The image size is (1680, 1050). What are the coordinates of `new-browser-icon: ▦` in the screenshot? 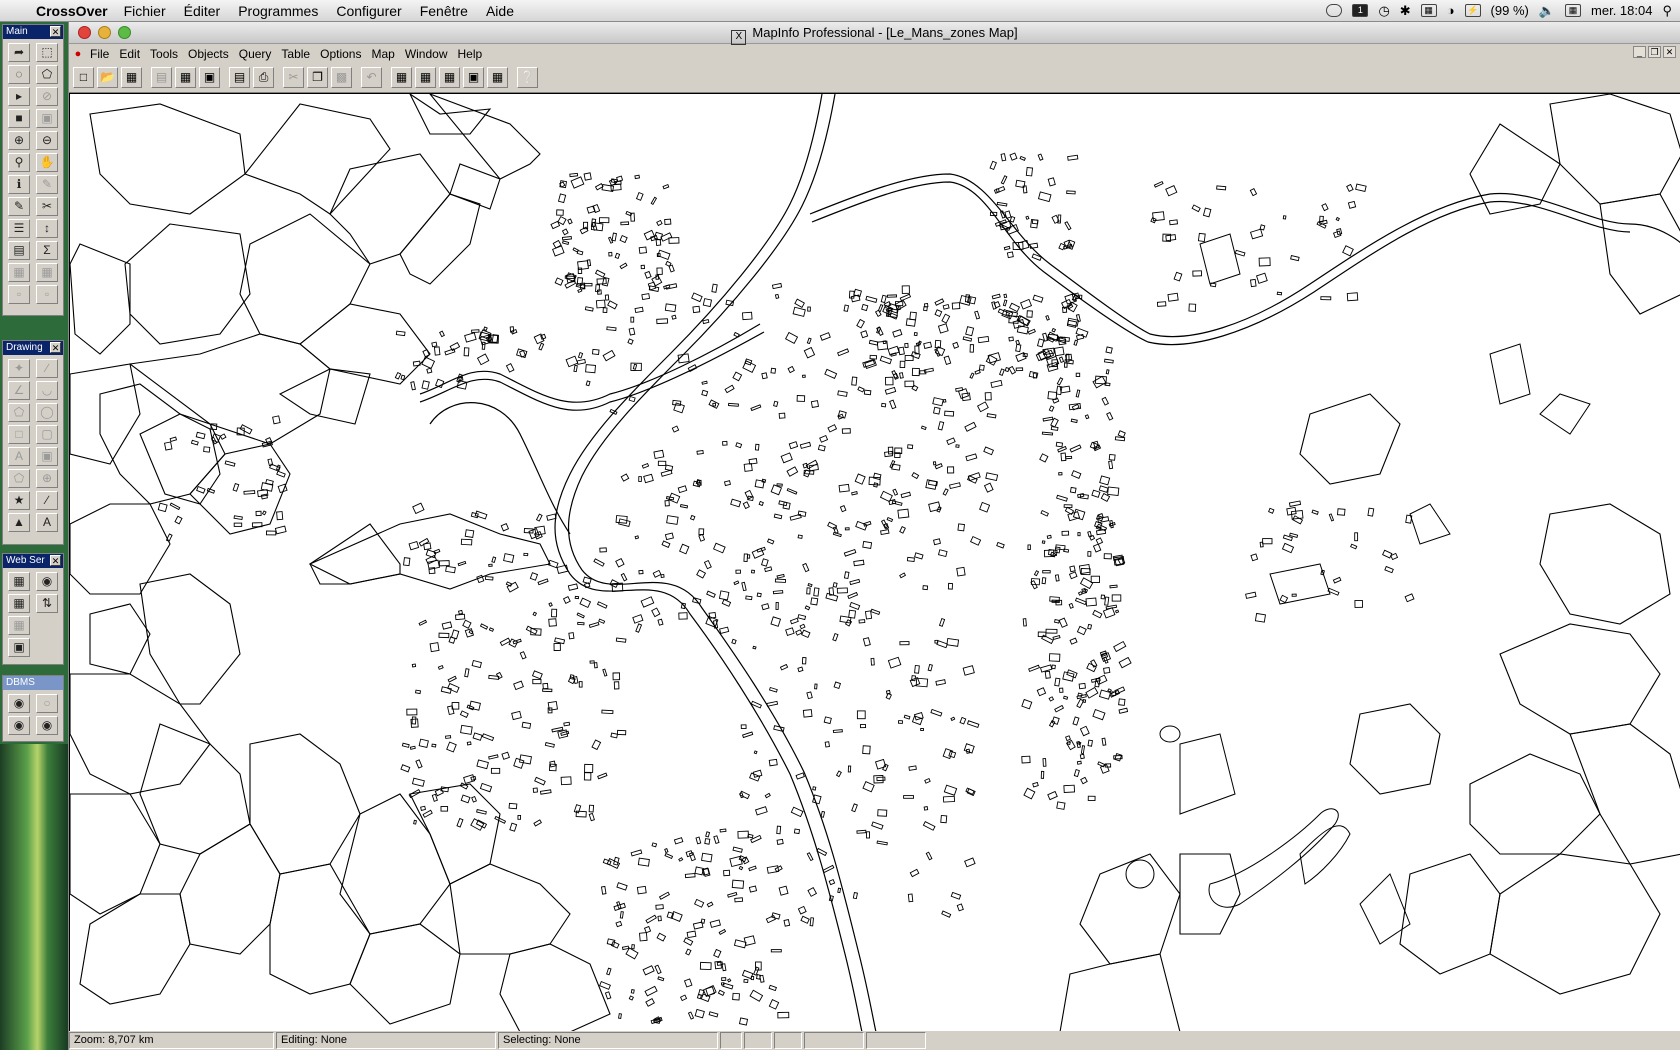 It's located at (401, 77).